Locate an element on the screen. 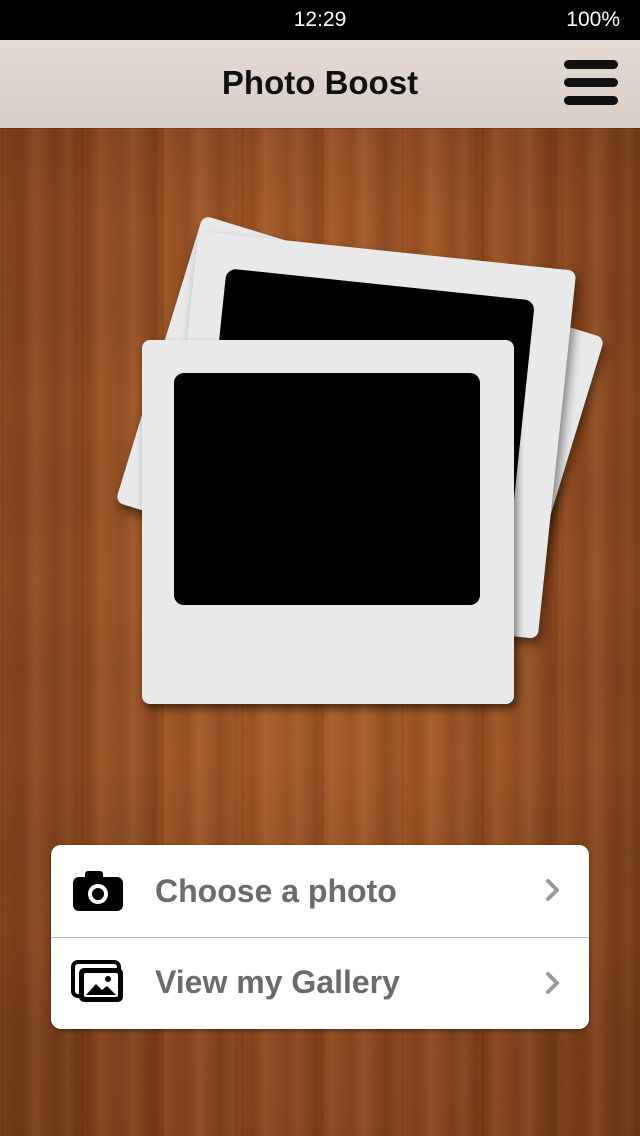 The width and height of the screenshot is (640, 1136). choose-photo-button: Choose a photo is located at coordinates (320, 891).